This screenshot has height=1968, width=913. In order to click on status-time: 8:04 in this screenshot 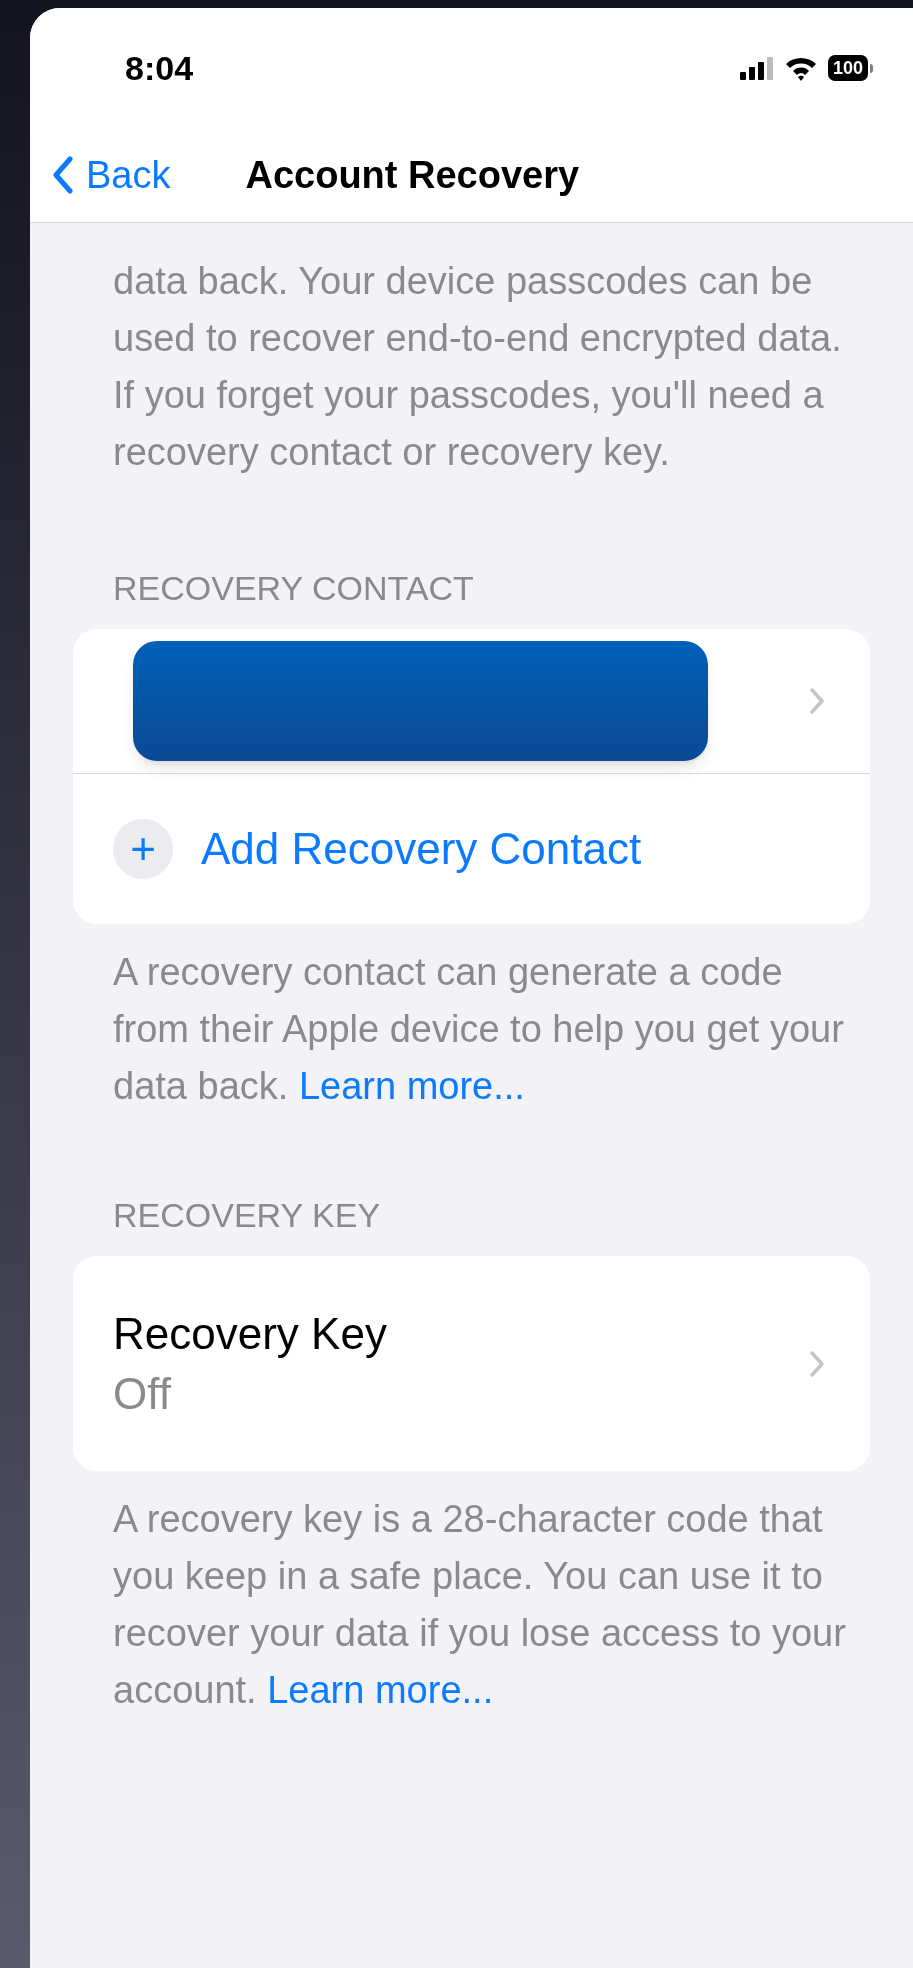, I will do `click(159, 68)`.